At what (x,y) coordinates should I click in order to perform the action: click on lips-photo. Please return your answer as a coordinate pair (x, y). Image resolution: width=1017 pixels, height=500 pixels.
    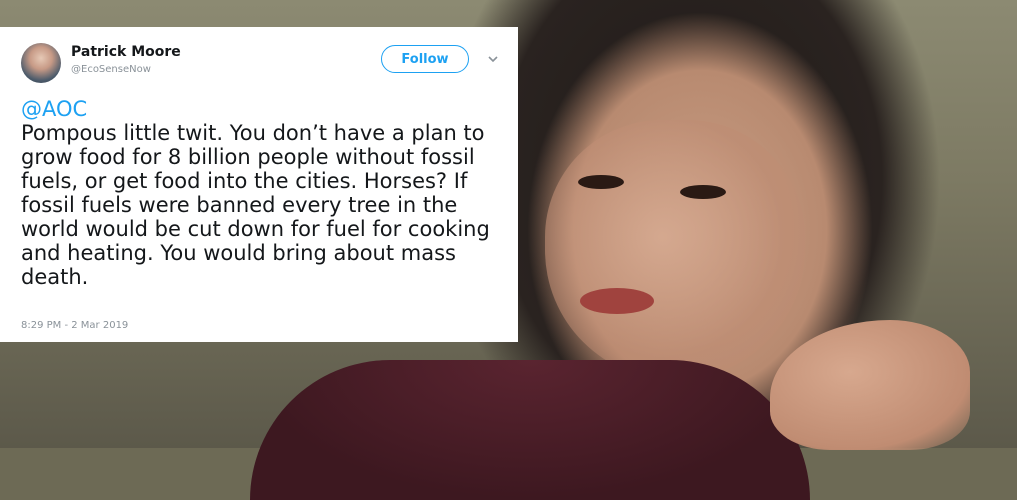
    Looking at the image, I should click on (617, 301).